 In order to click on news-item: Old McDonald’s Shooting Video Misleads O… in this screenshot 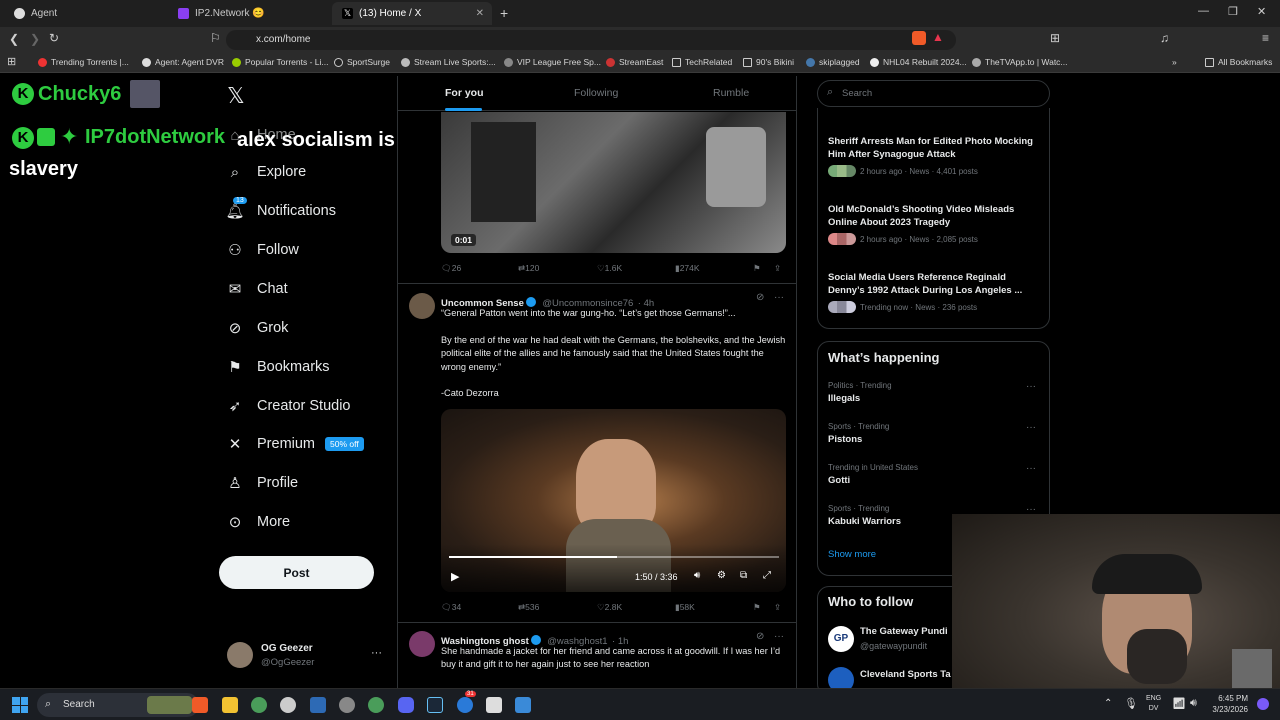, I will do `click(935, 224)`.